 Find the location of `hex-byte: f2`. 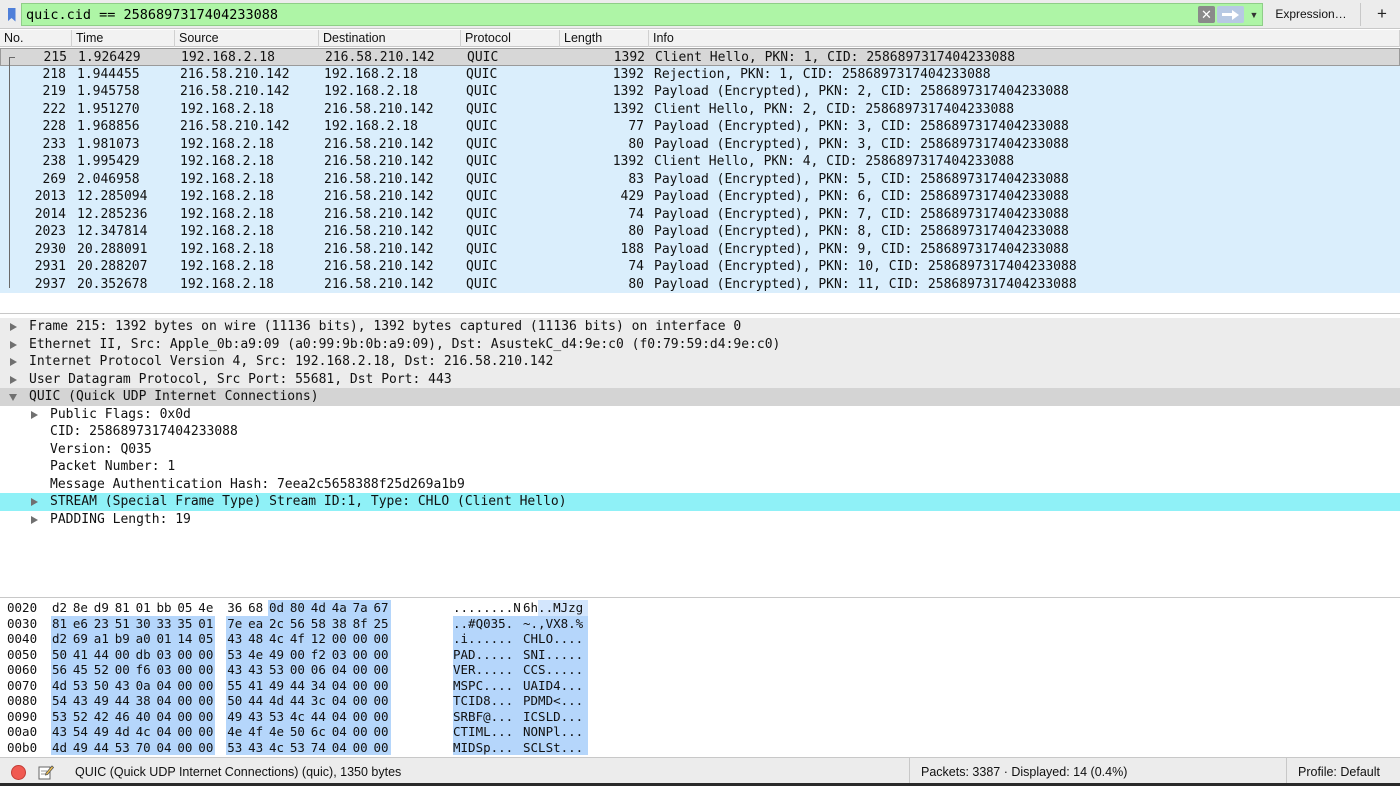

hex-byte: f2 is located at coordinates (320, 654).